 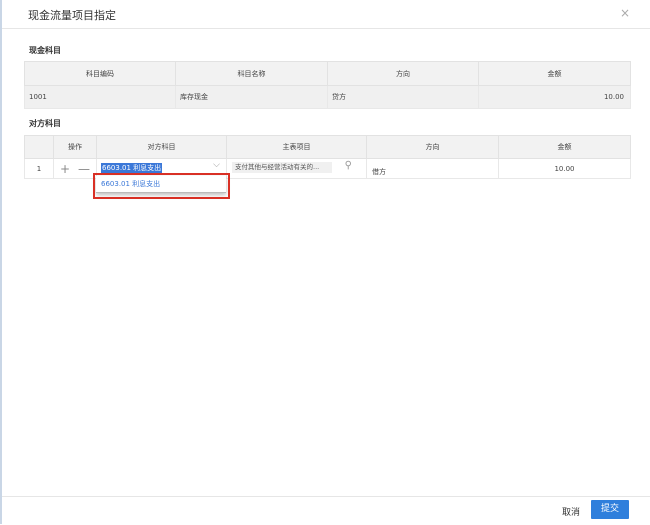 I want to click on counter-account-value: 6603.01 利息支出, so click(x=132, y=168).